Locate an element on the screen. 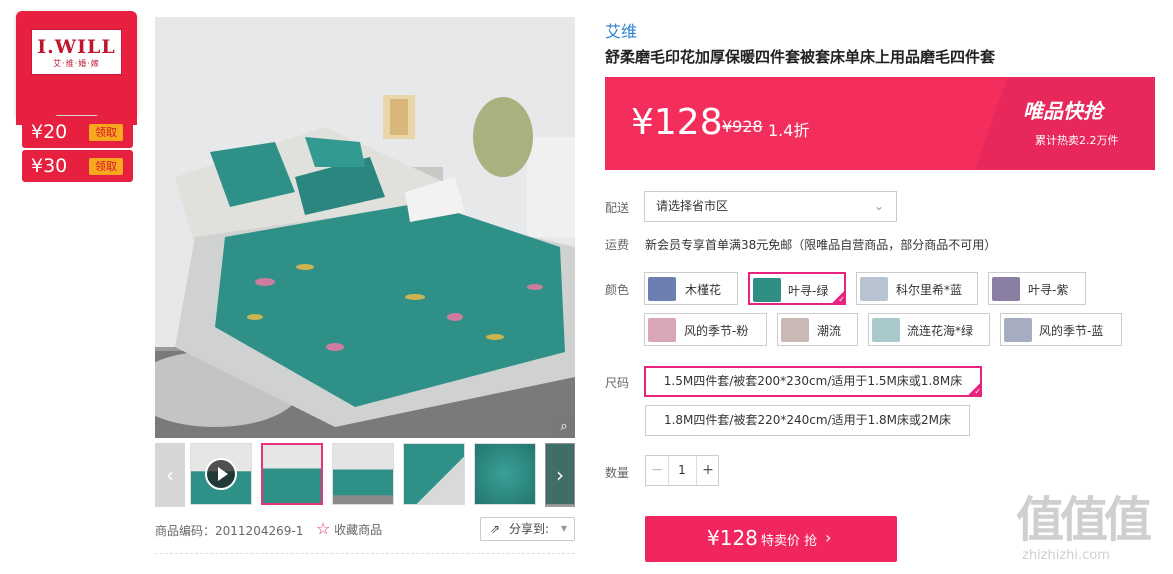 The height and width of the screenshot is (574, 1173). original-price: ¥928 is located at coordinates (742, 126).